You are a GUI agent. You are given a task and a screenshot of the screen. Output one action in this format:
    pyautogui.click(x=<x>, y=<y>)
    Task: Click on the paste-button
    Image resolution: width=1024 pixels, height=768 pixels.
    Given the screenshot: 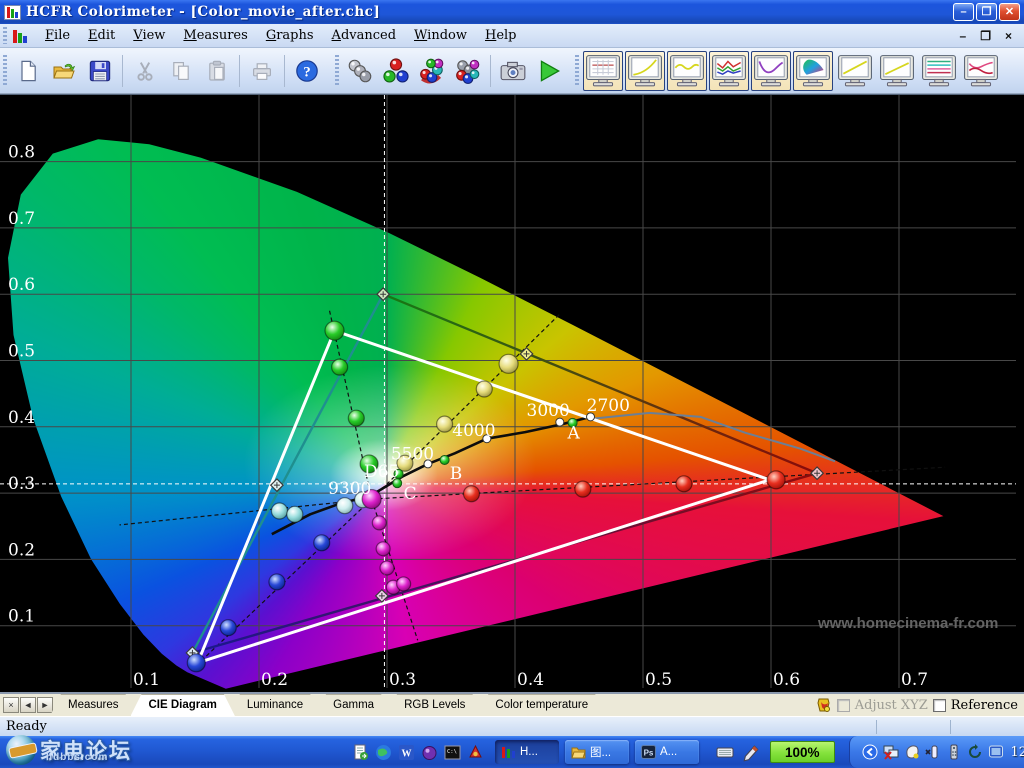 What is the action you would take?
    pyautogui.click(x=217, y=71)
    